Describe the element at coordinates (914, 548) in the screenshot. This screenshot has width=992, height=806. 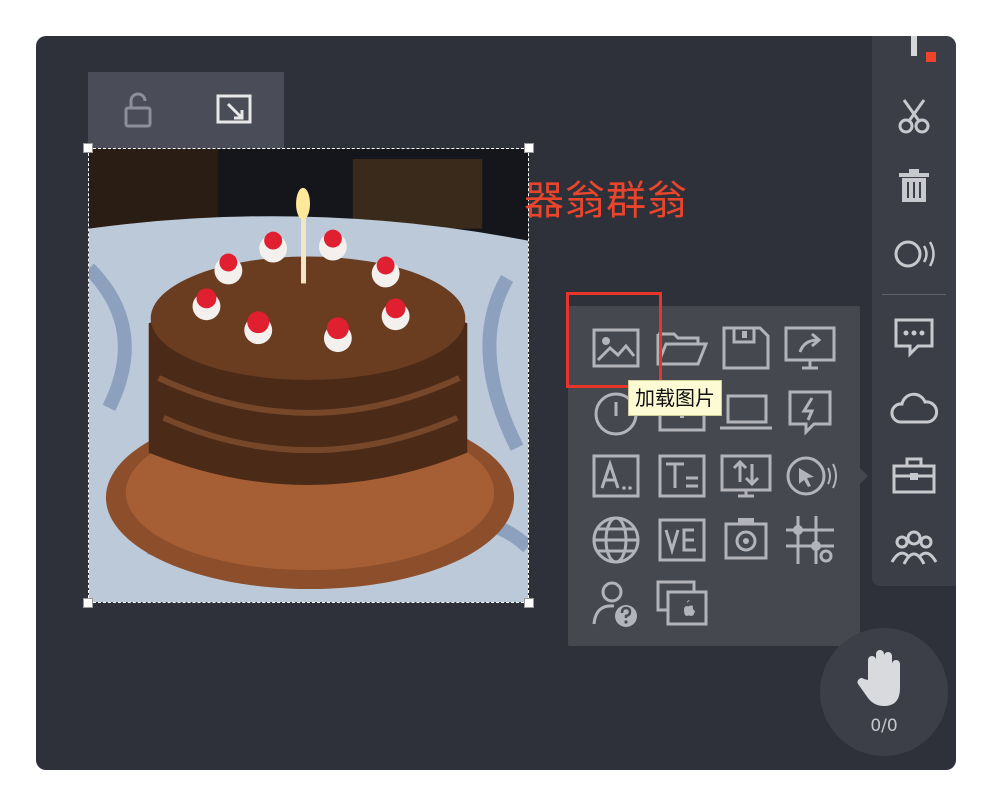
I see `group-users-icon` at that location.